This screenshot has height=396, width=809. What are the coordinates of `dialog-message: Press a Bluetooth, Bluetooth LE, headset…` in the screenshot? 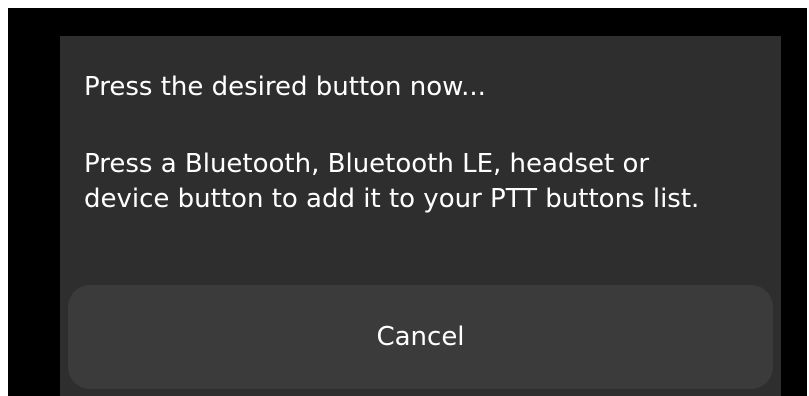 It's located at (392, 181).